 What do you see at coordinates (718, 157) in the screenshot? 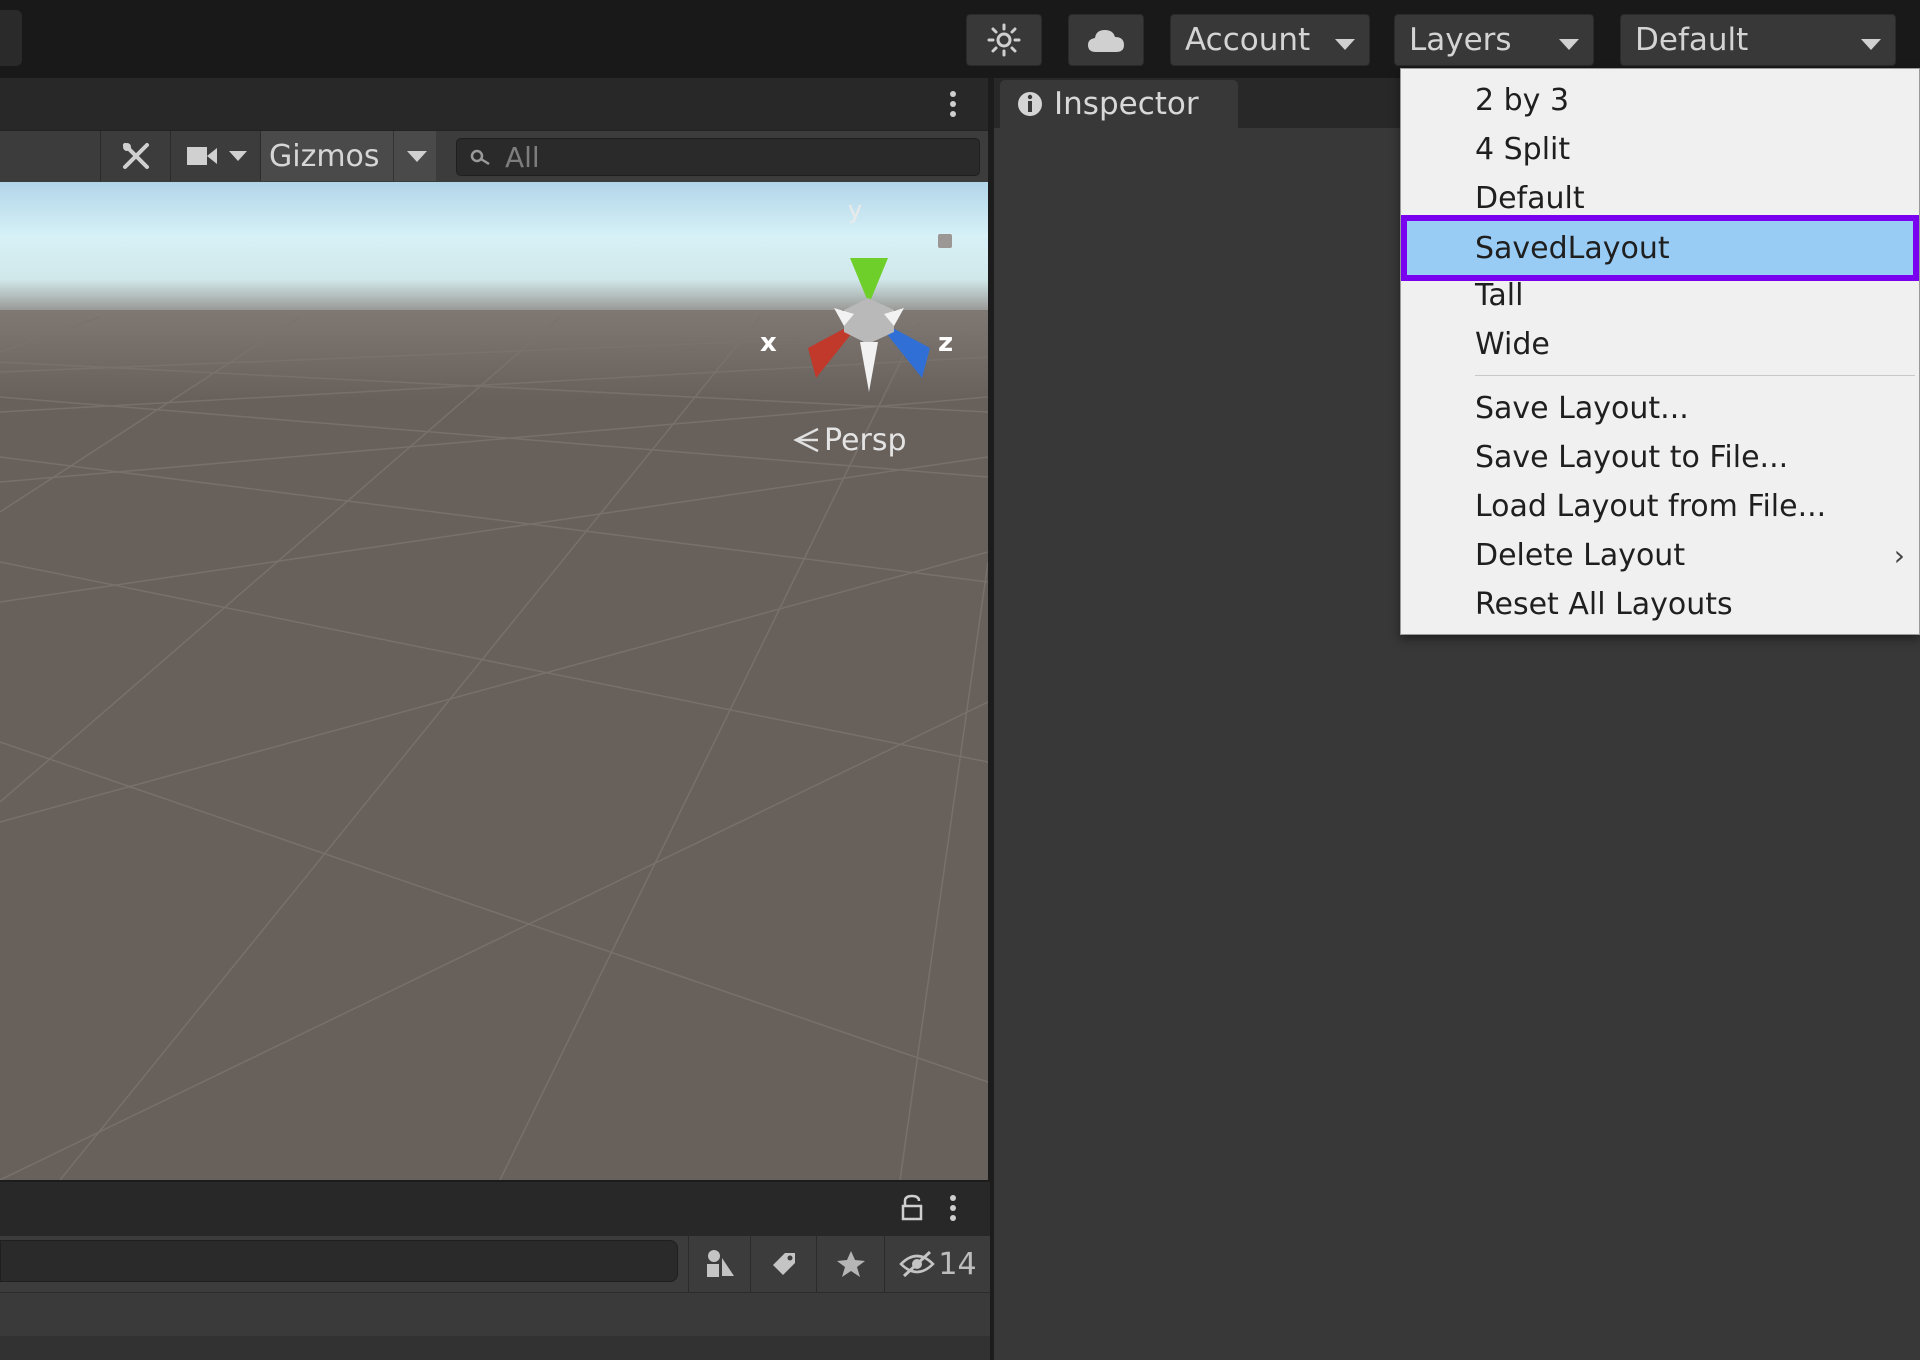
I see `scene-search-input: All` at bounding box center [718, 157].